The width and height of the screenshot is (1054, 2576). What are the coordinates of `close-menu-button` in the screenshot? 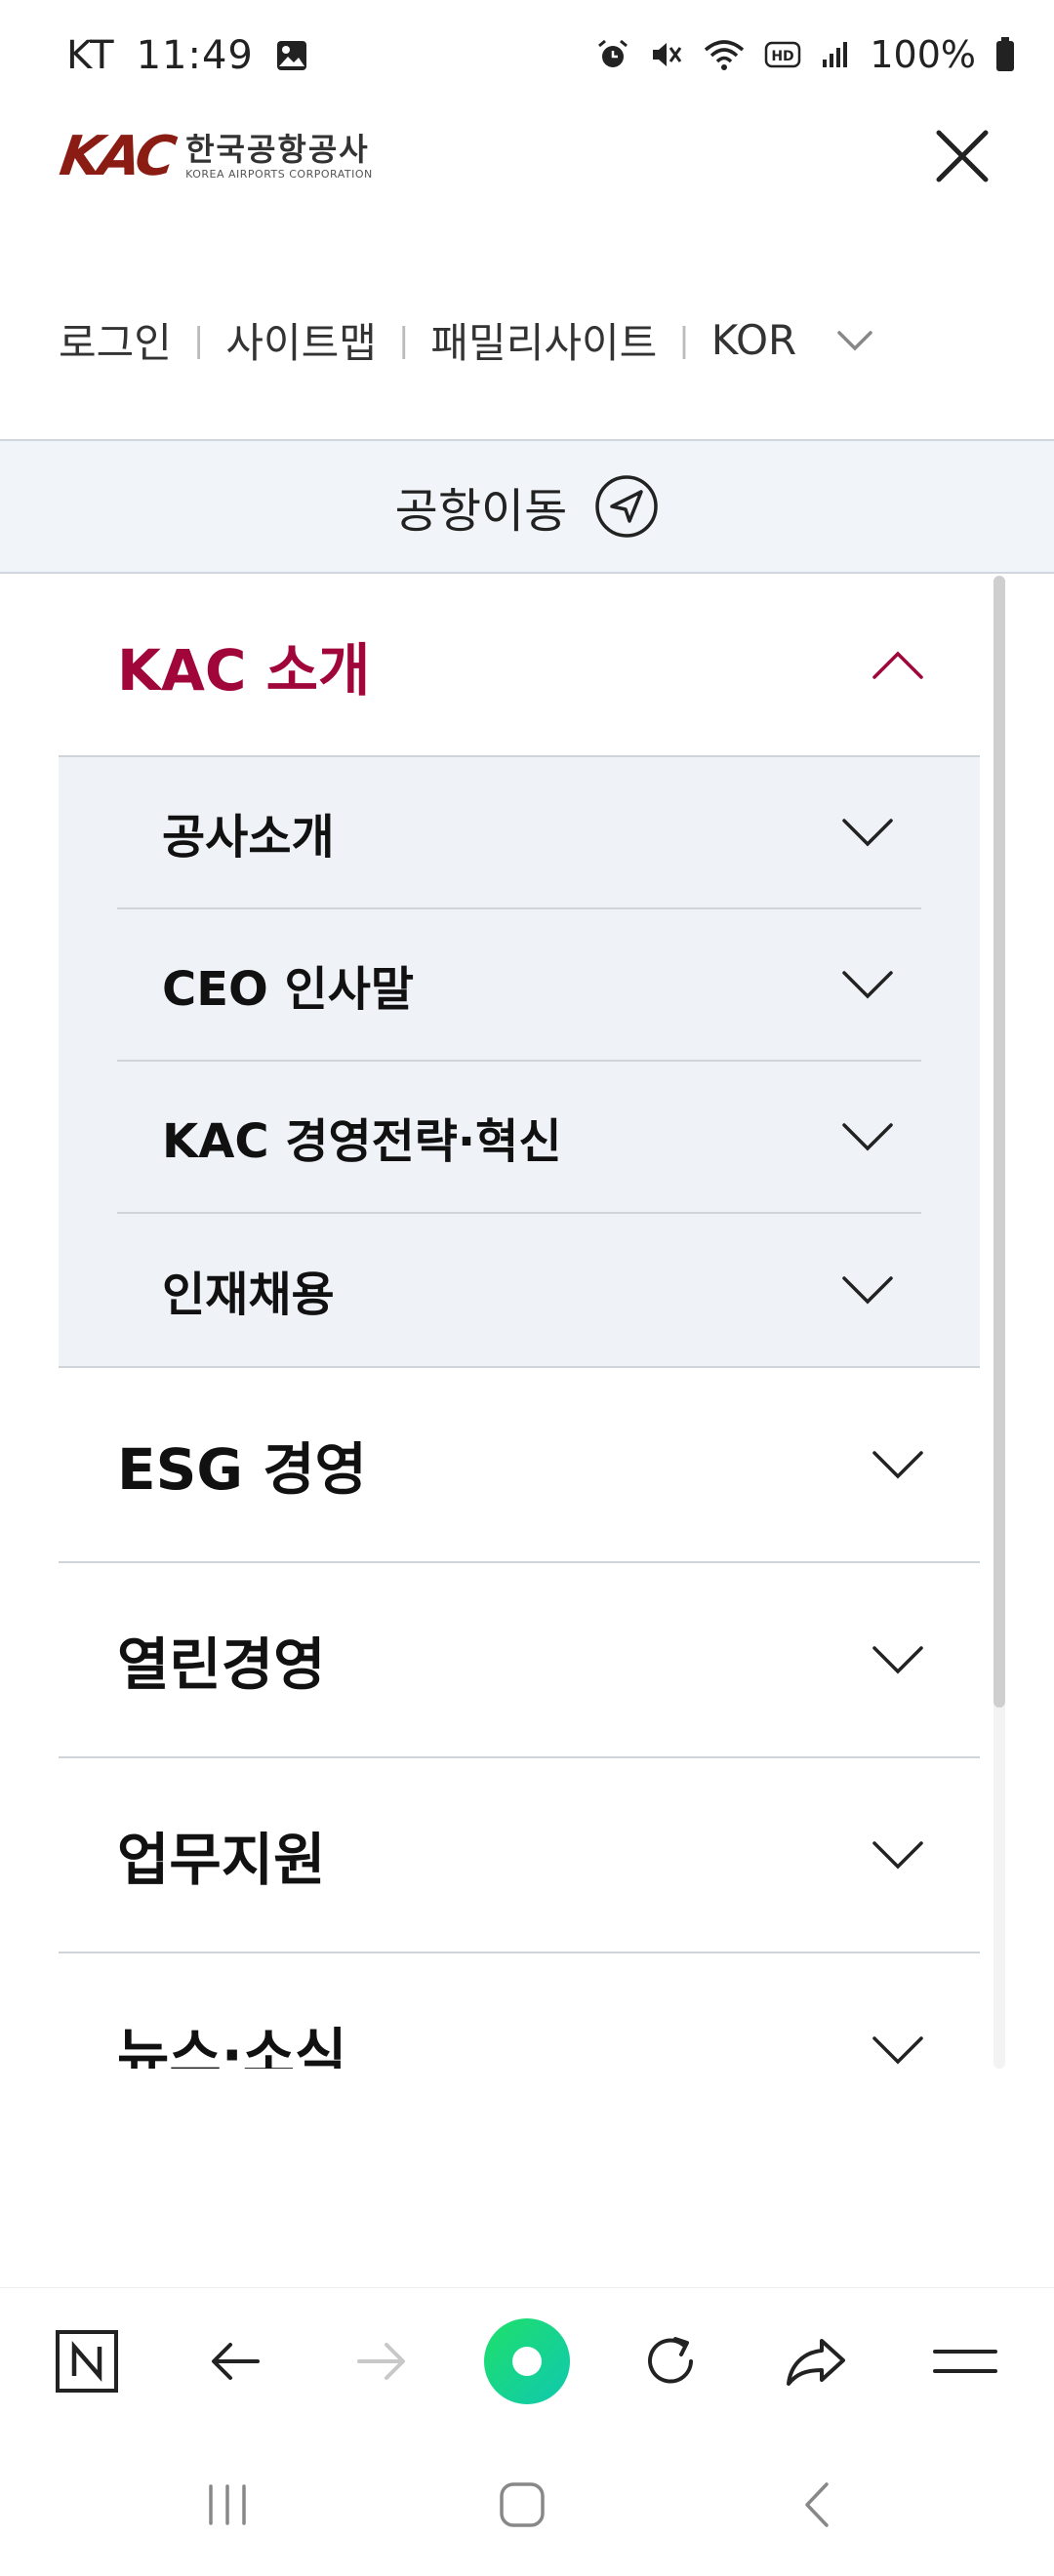 It's located at (962, 156).